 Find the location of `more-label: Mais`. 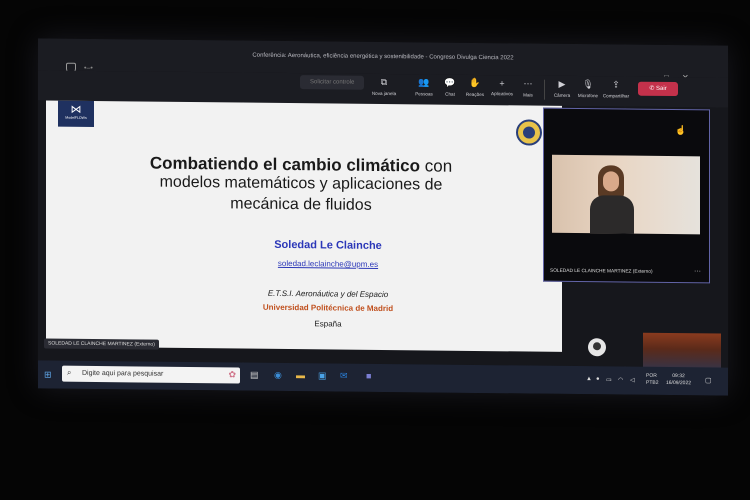

more-label: Mais is located at coordinates (528, 95).